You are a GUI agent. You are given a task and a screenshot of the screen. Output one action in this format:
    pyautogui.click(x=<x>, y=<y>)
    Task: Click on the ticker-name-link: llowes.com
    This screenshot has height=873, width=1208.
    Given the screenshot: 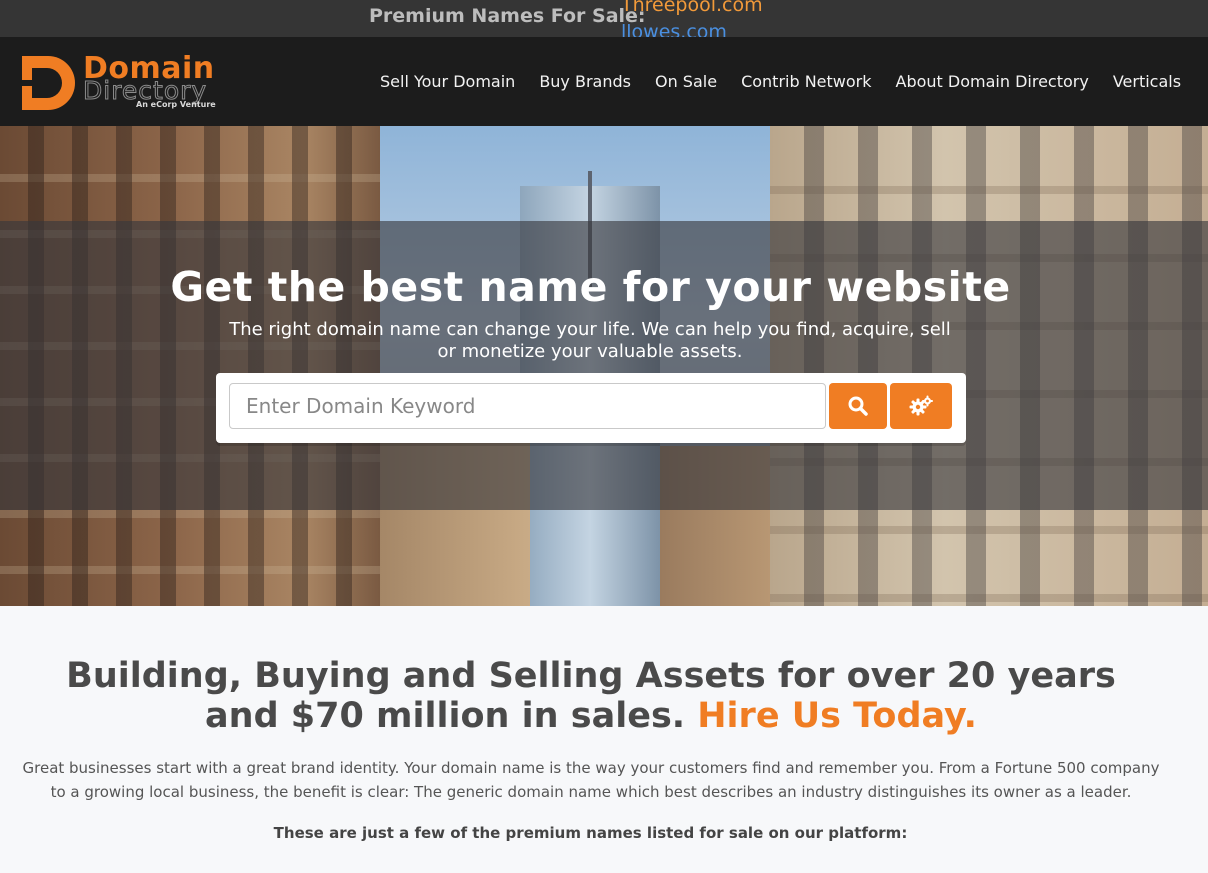 What is the action you would take?
    pyautogui.click(x=692, y=28)
    